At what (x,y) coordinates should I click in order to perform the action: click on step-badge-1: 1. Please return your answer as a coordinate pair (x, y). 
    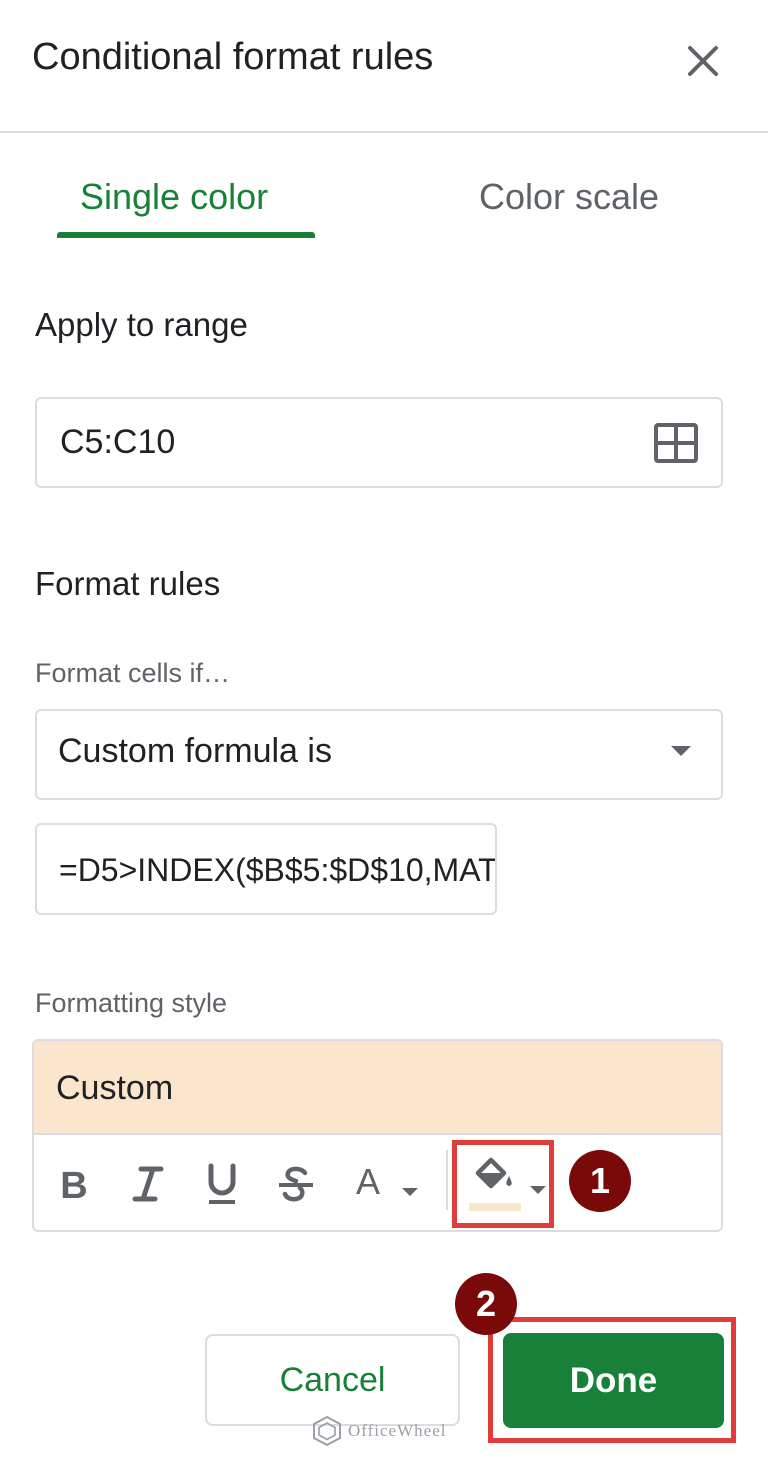
    Looking at the image, I should click on (600, 1181).